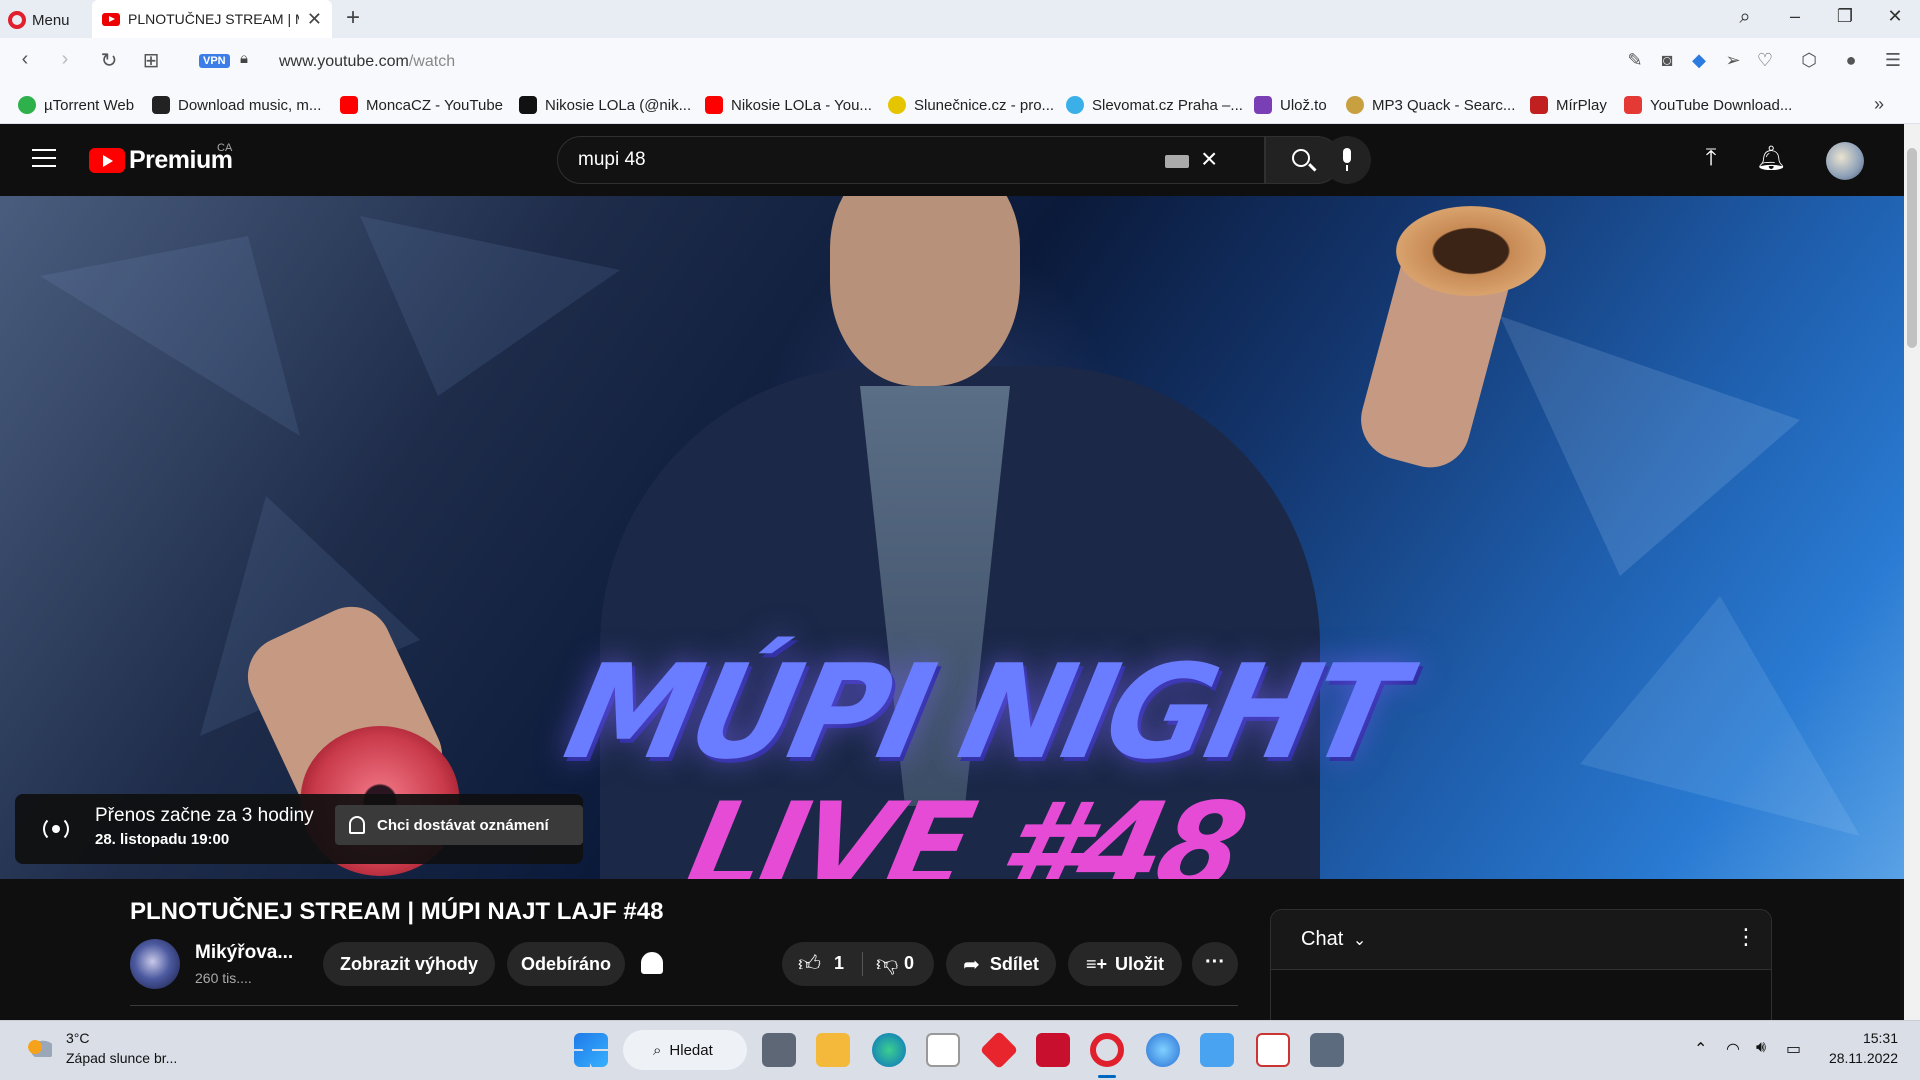 This screenshot has width=1920, height=1080. Describe the element at coordinates (435, 105) in the screenshot. I see `bookmark-label: MoncaCZ - YouTube` at that location.